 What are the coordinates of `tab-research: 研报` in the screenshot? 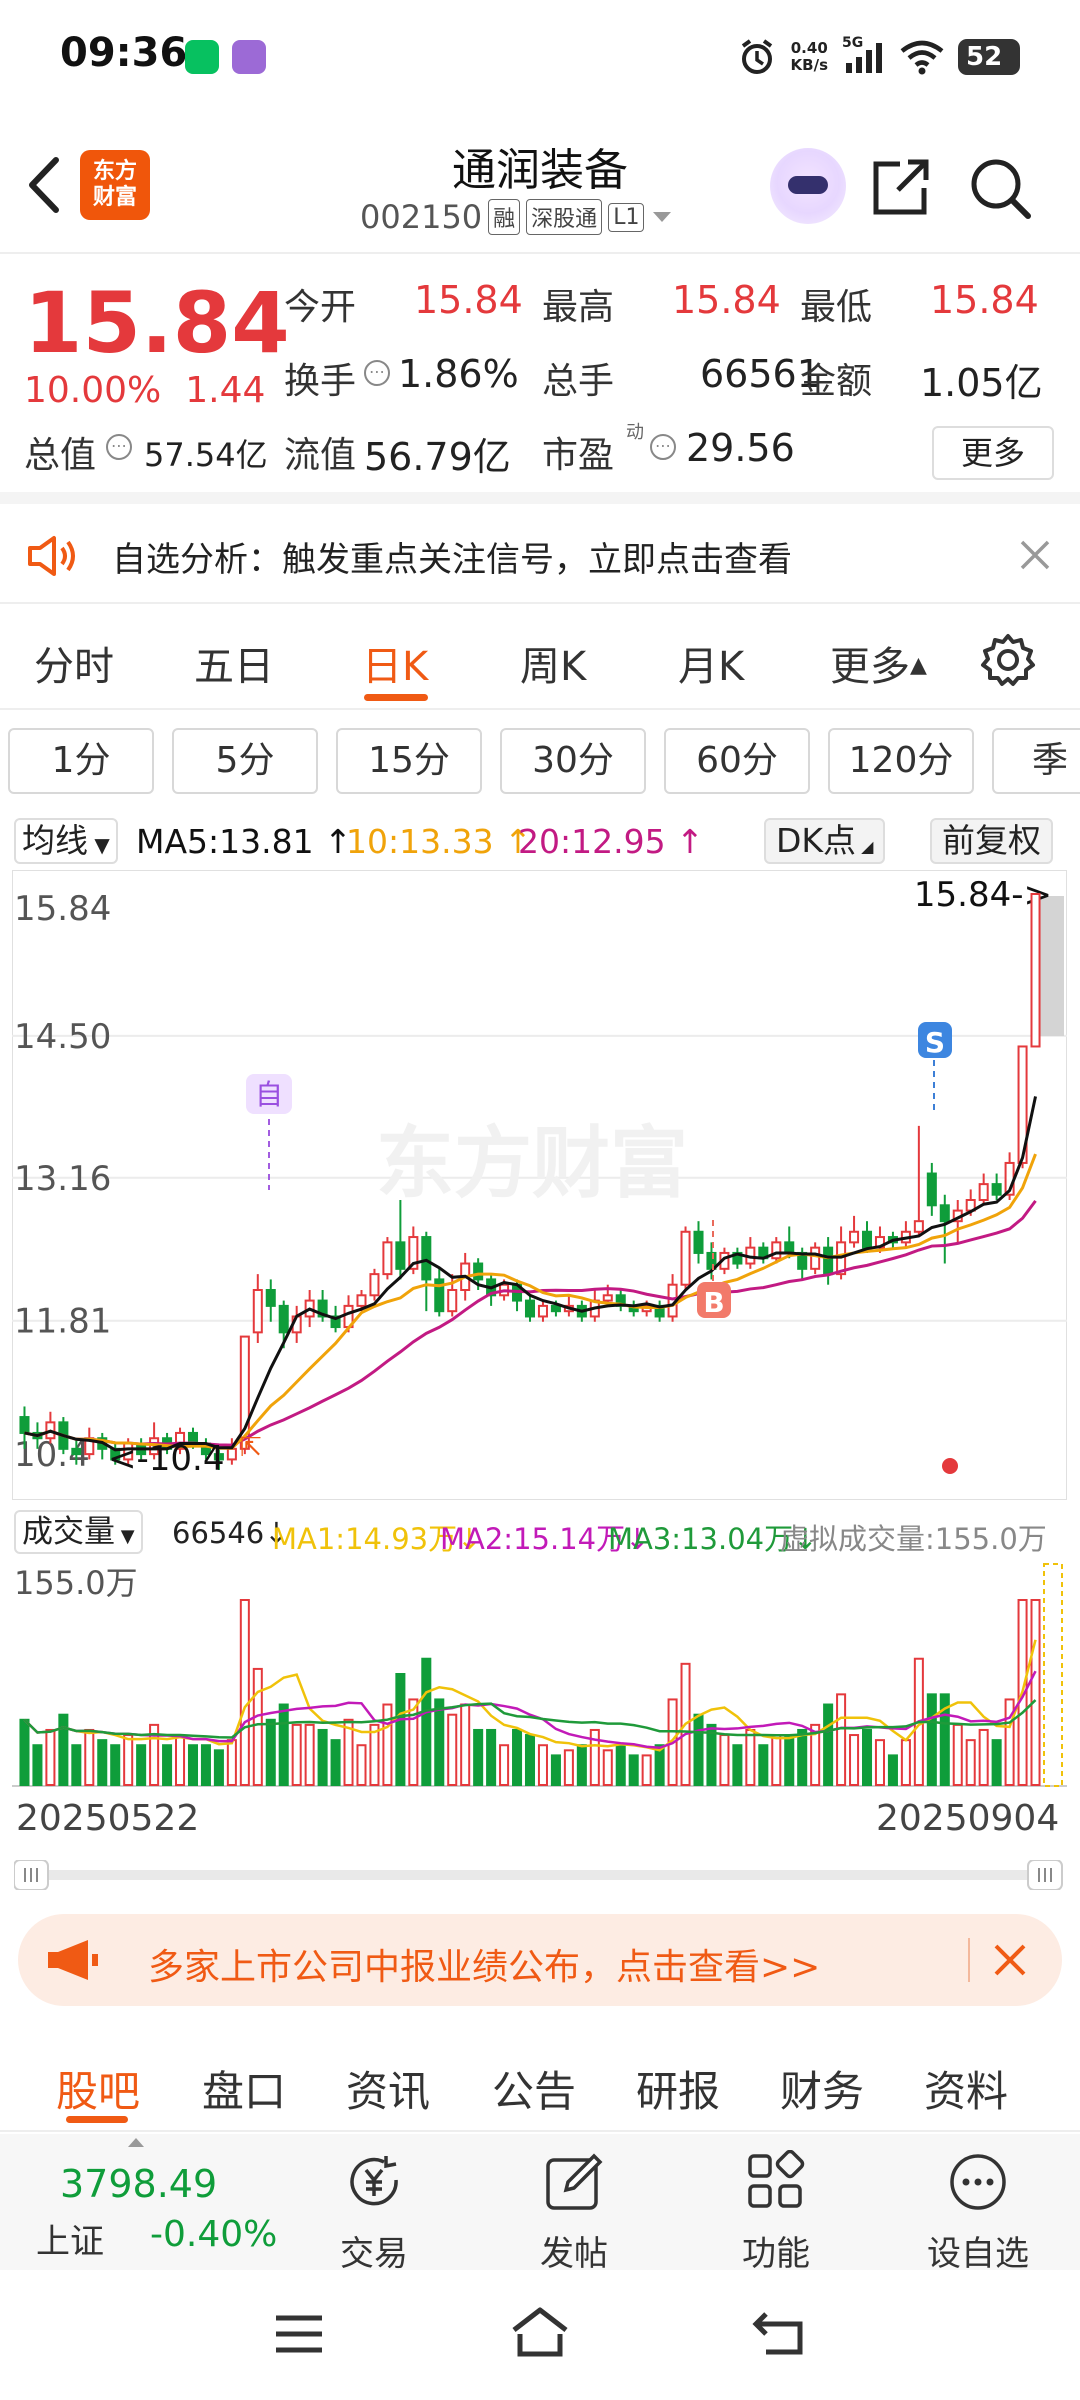 It's located at (678, 2088).